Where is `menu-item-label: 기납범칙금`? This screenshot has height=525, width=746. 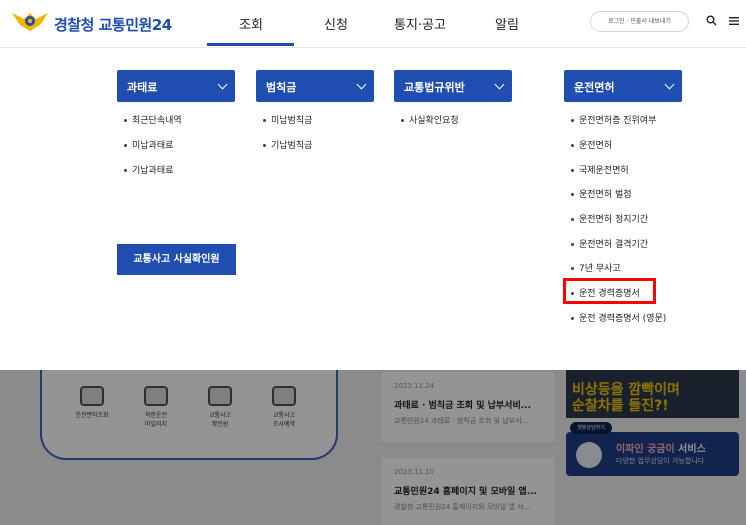
menu-item-label: 기납범칙금 is located at coordinates (292, 146).